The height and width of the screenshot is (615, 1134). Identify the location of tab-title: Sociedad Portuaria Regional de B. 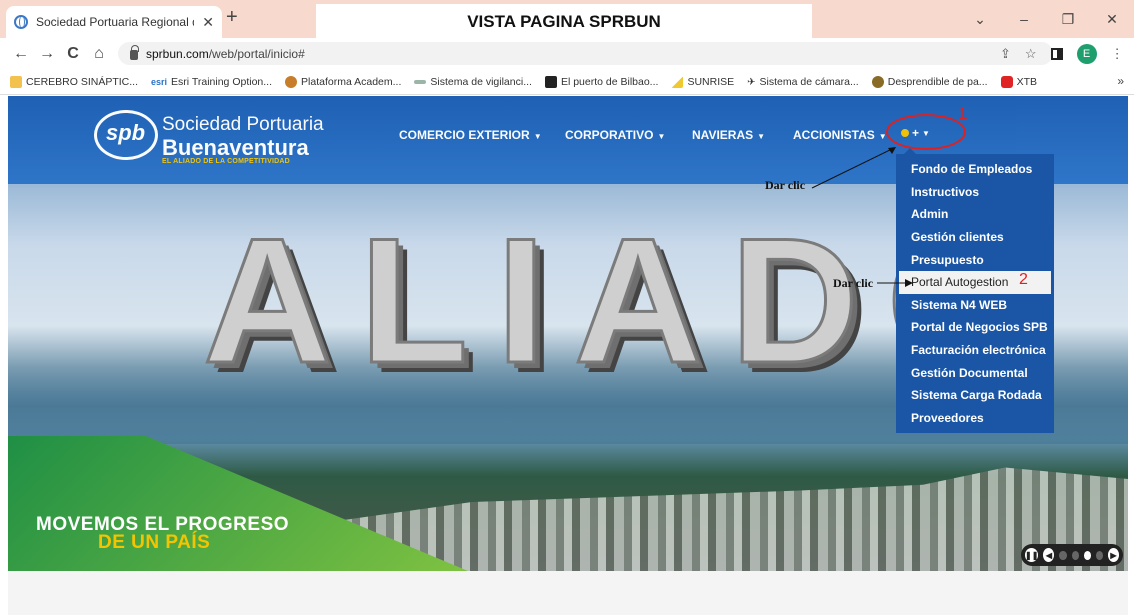
(115, 22).